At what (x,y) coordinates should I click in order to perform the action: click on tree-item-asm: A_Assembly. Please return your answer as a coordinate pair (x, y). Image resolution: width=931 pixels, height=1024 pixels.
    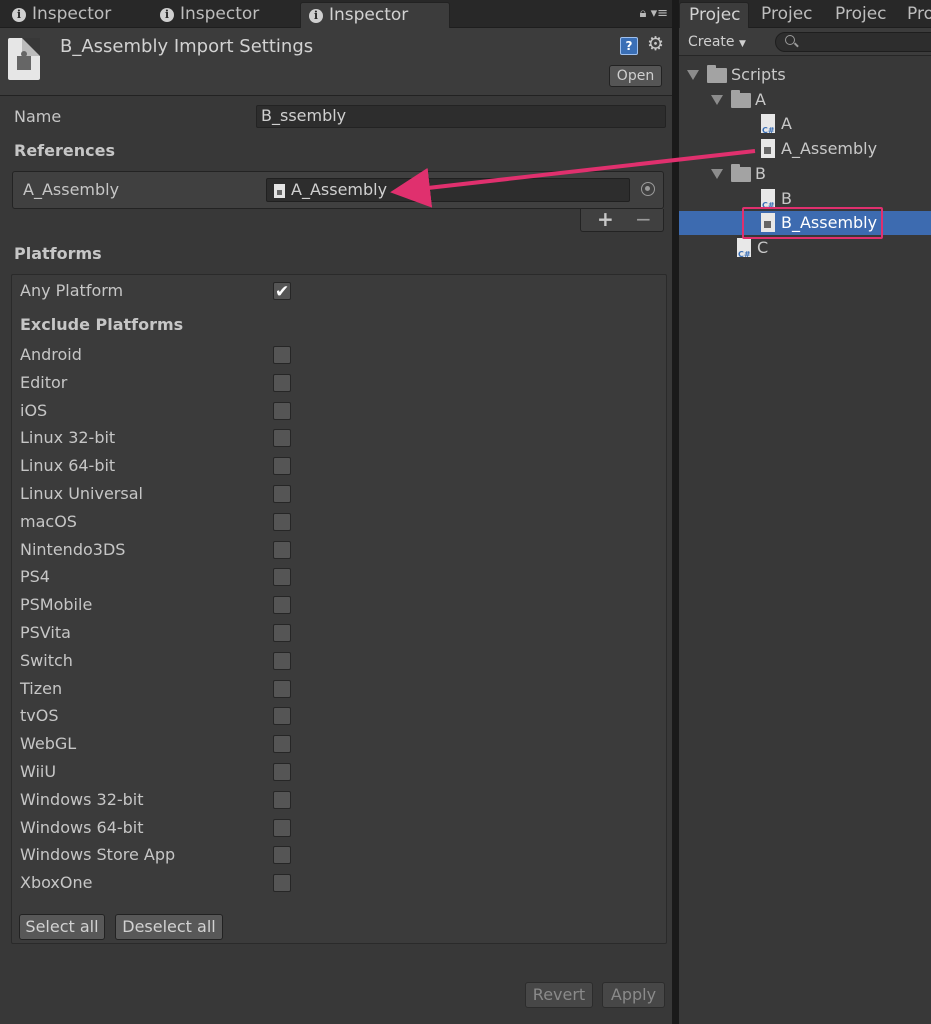
    Looking at the image, I should click on (805, 149).